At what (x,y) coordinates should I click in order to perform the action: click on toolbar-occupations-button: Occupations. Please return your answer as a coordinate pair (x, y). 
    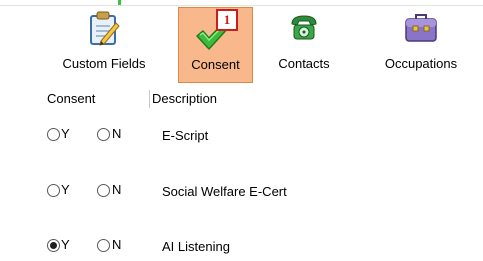
    Looking at the image, I should click on (421, 45).